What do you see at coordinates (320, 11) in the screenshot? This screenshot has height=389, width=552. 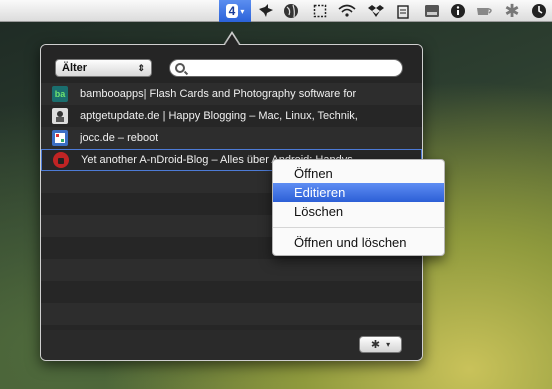 I see `crop-icon` at bounding box center [320, 11].